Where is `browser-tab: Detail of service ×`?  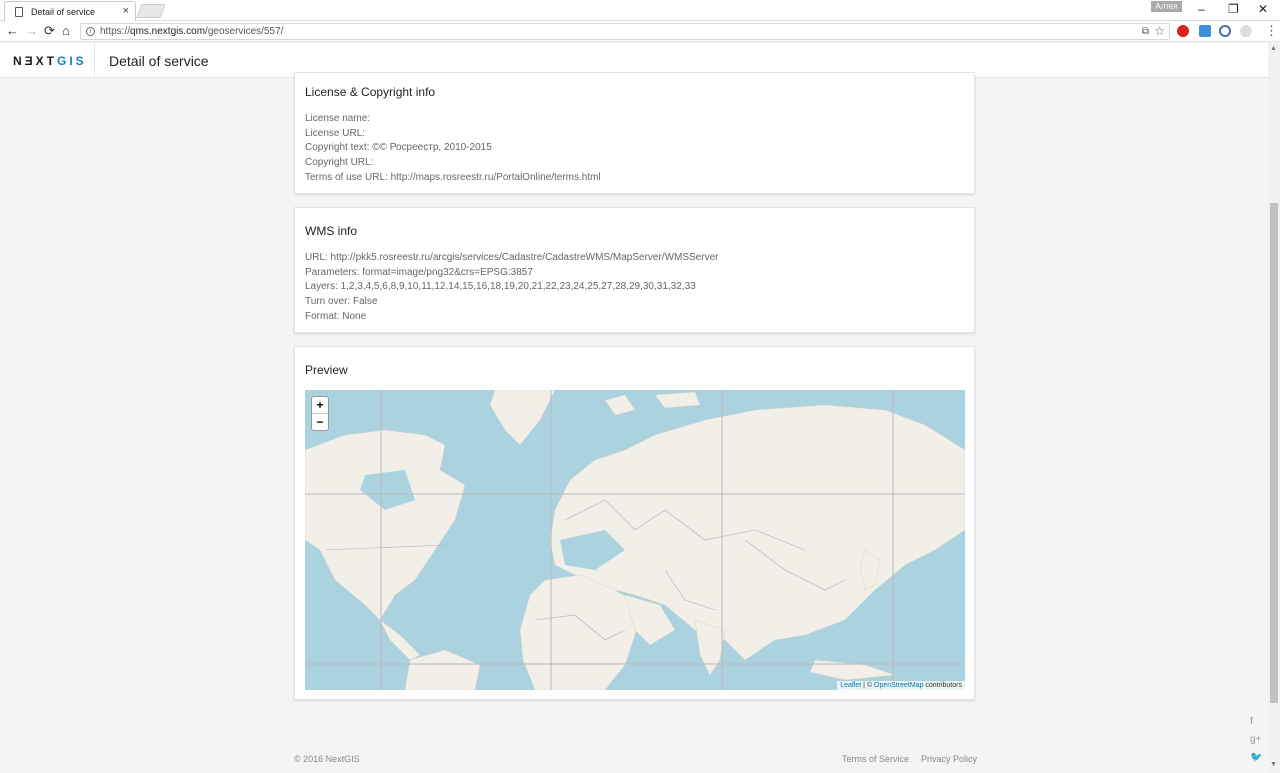 browser-tab: Detail of service × is located at coordinates (70, 11).